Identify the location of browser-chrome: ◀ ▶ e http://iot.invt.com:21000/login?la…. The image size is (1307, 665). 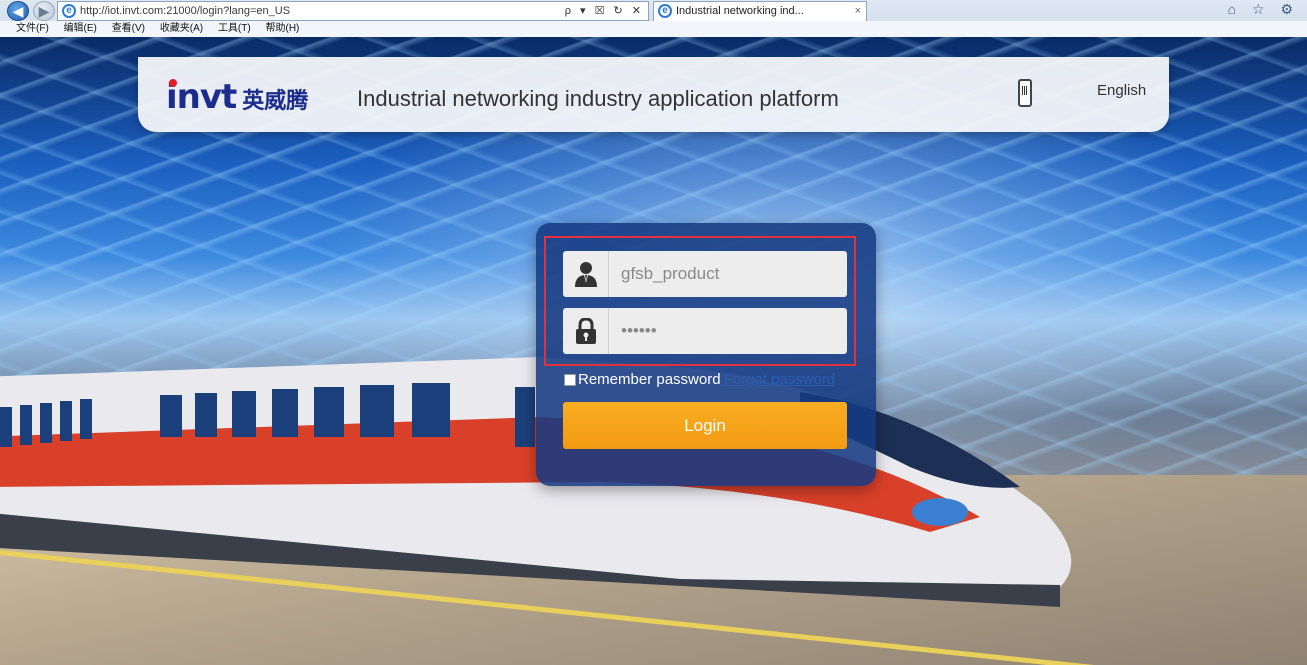
(653, 18).